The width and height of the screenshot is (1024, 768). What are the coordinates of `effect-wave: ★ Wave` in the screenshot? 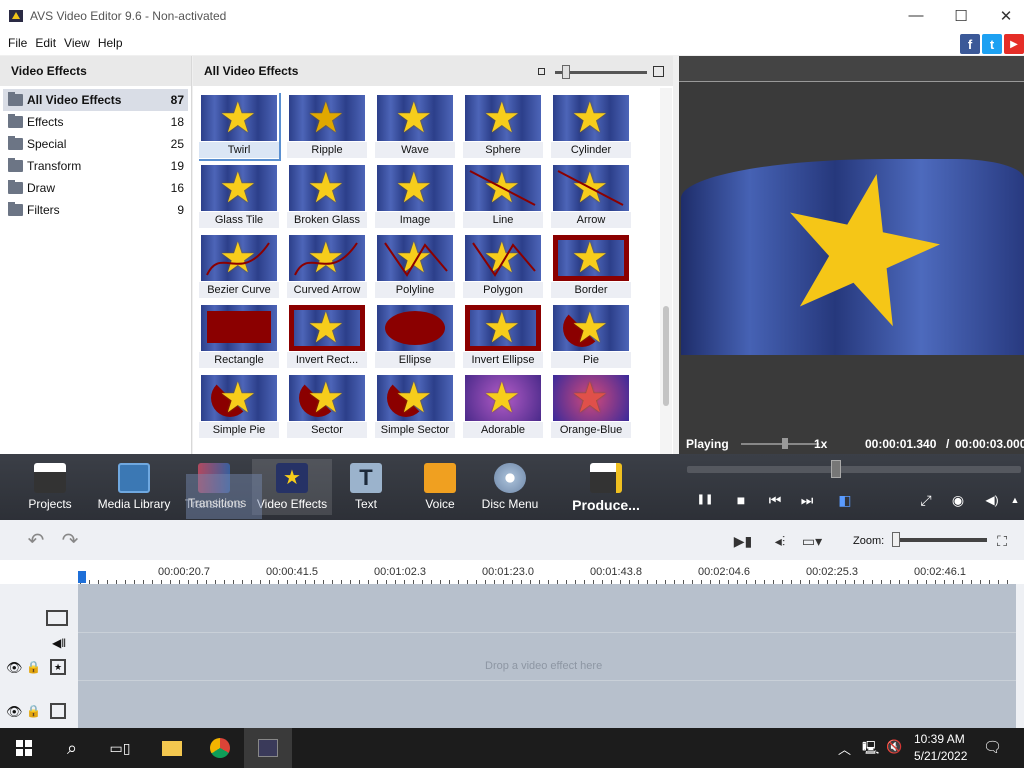 It's located at (415, 126).